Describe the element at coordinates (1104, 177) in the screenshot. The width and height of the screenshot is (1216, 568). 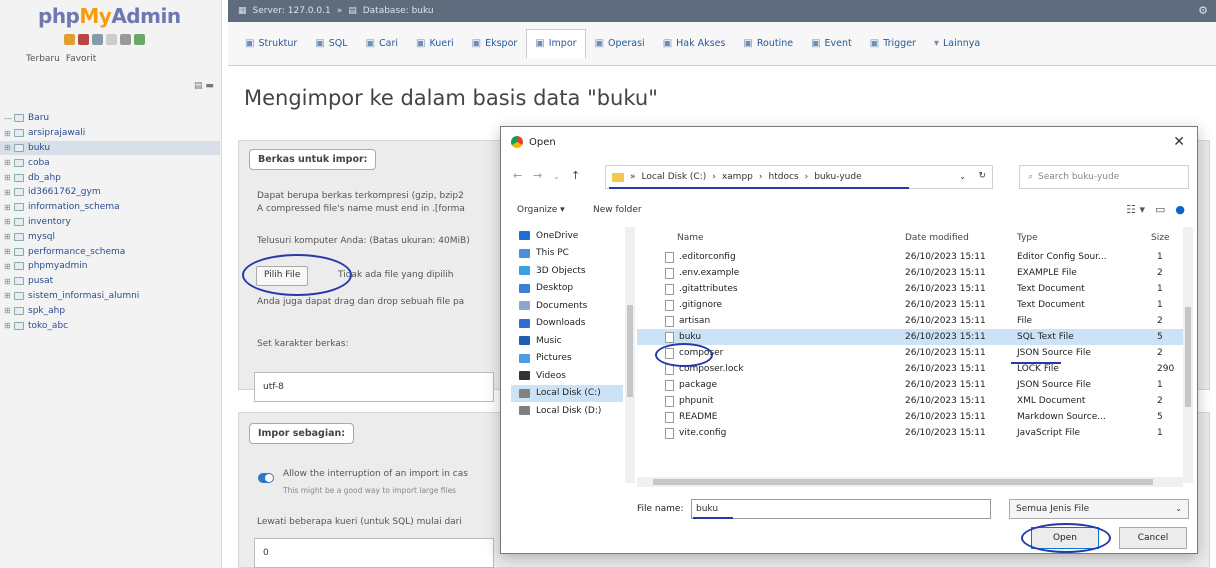
I see `search-input: ⌕ Search buku-yude` at that location.